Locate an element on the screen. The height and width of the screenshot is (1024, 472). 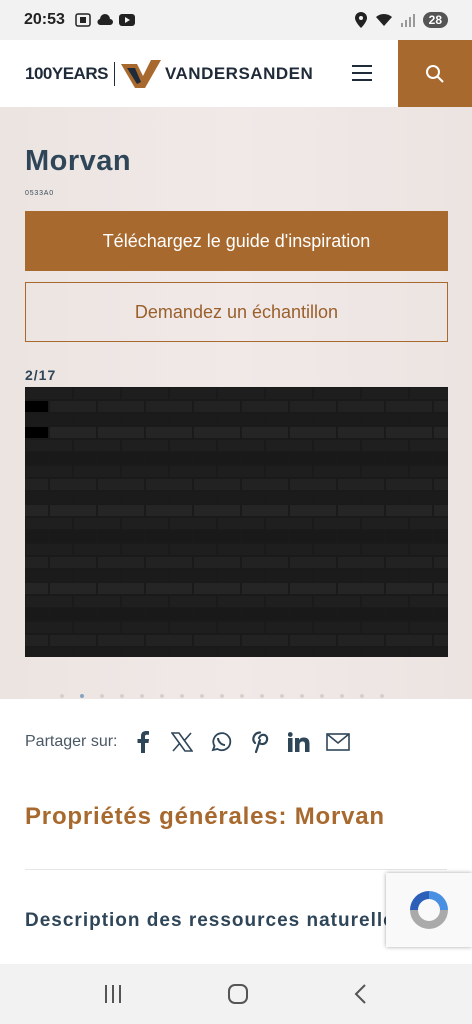
pinterest-icon is located at coordinates (260, 742).